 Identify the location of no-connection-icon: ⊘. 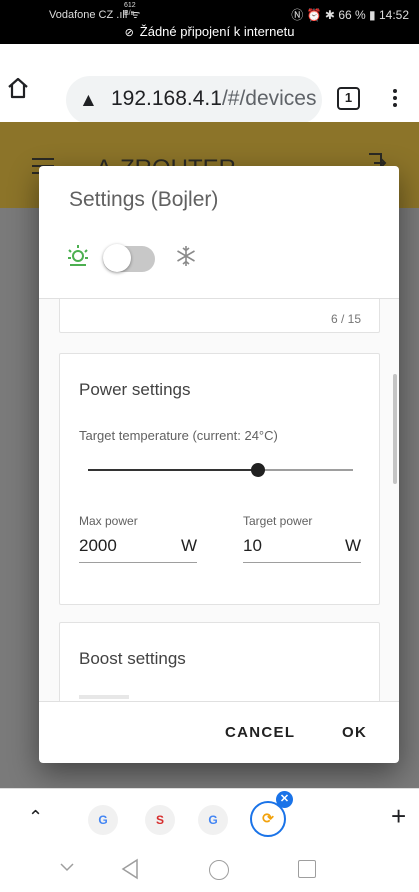
(129, 33).